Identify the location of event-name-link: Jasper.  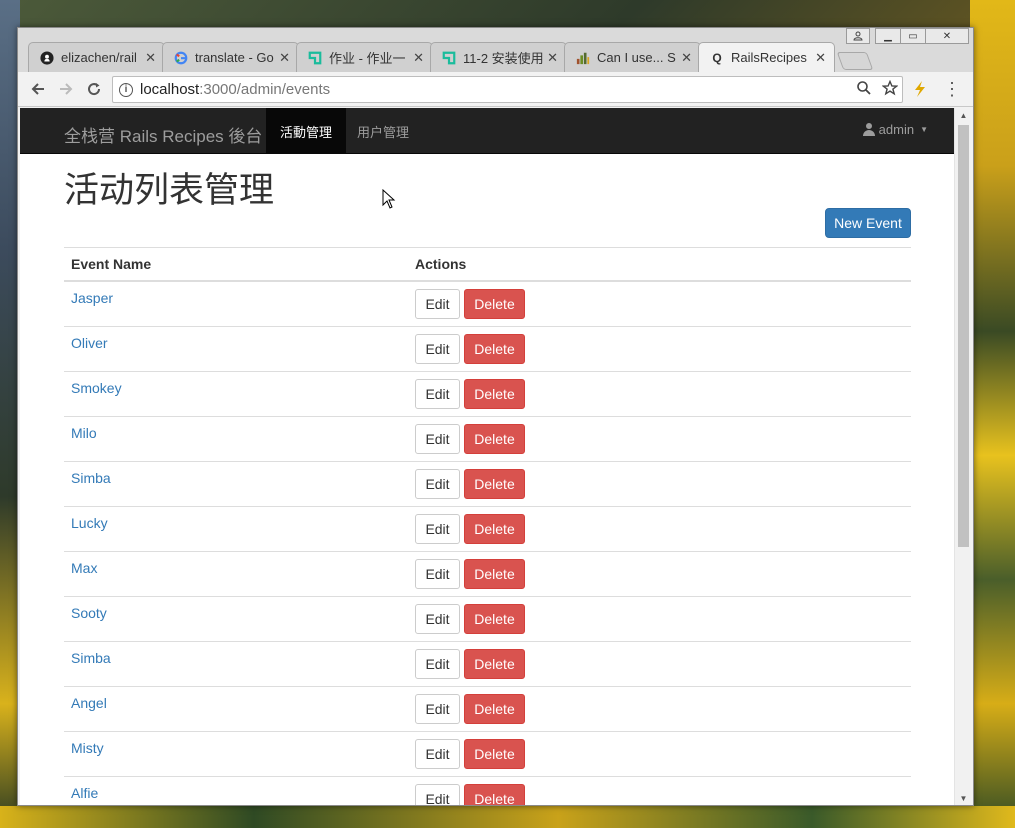
(92, 297).